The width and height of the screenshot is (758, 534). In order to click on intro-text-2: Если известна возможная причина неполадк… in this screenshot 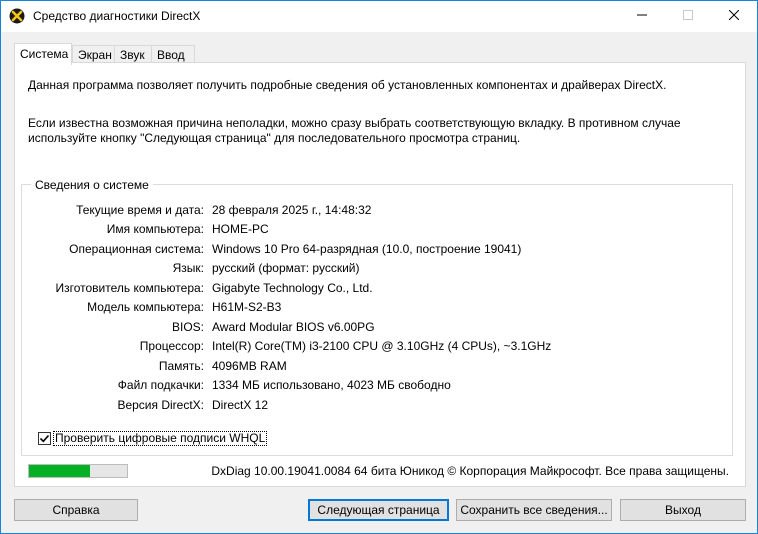, I will do `click(354, 130)`.